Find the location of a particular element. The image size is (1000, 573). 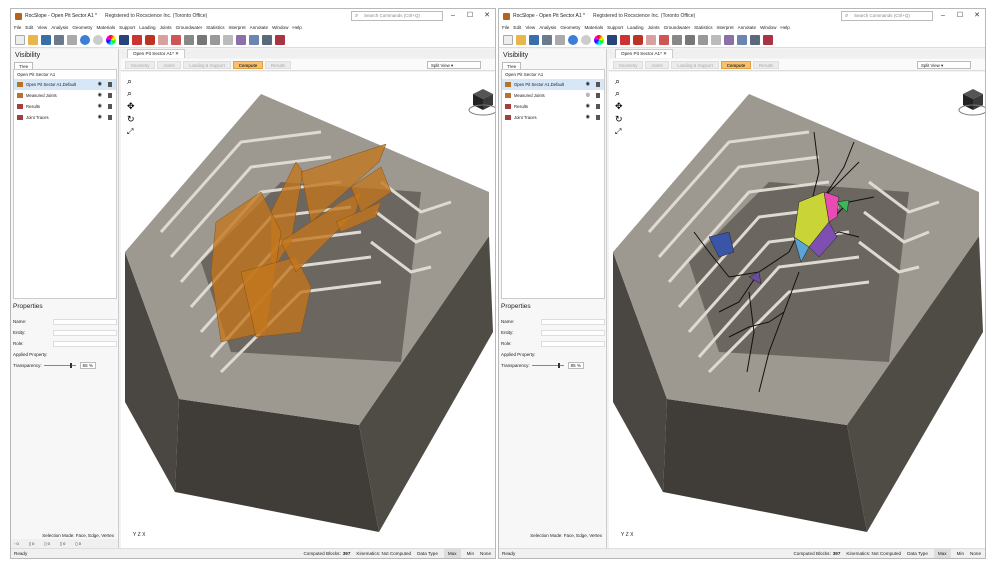

chart-icon is located at coordinates (124, 39).